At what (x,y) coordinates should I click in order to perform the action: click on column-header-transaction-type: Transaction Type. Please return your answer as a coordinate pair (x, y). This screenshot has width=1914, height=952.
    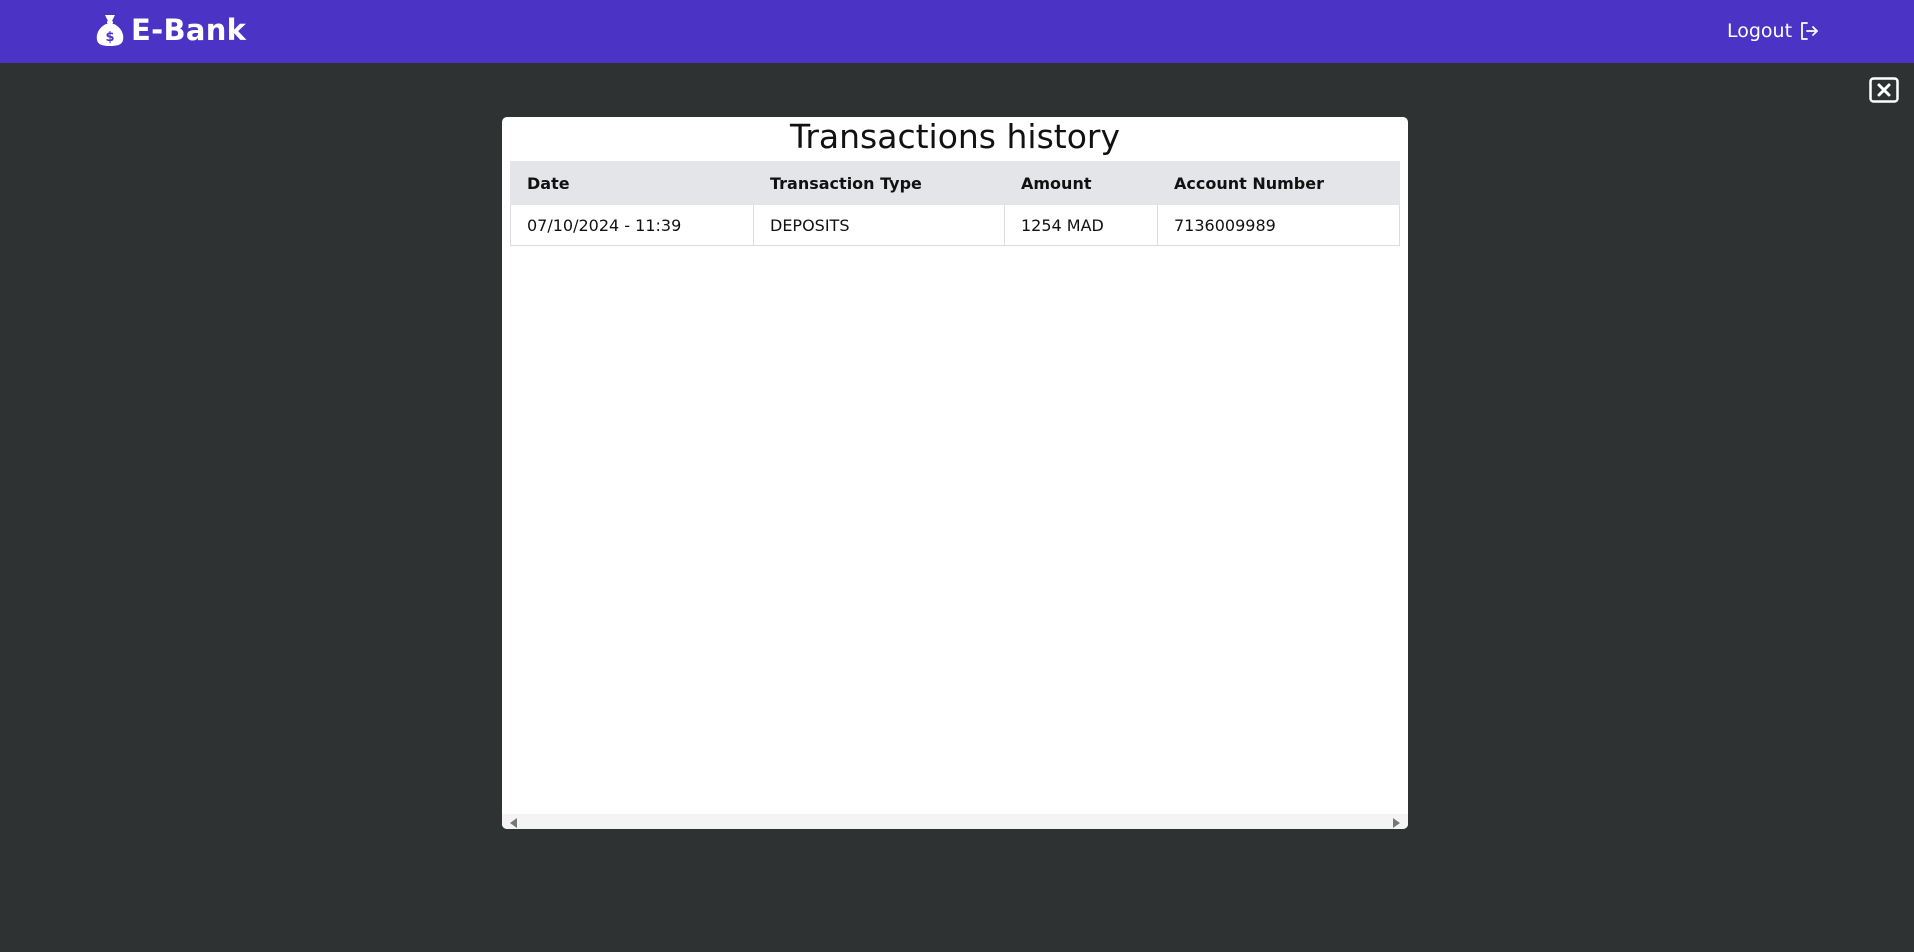
    Looking at the image, I should click on (879, 183).